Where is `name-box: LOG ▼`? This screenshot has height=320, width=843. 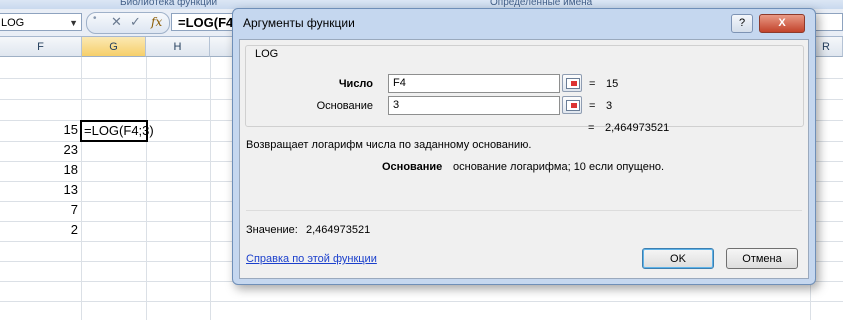 name-box: LOG ▼ is located at coordinates (41, 22).